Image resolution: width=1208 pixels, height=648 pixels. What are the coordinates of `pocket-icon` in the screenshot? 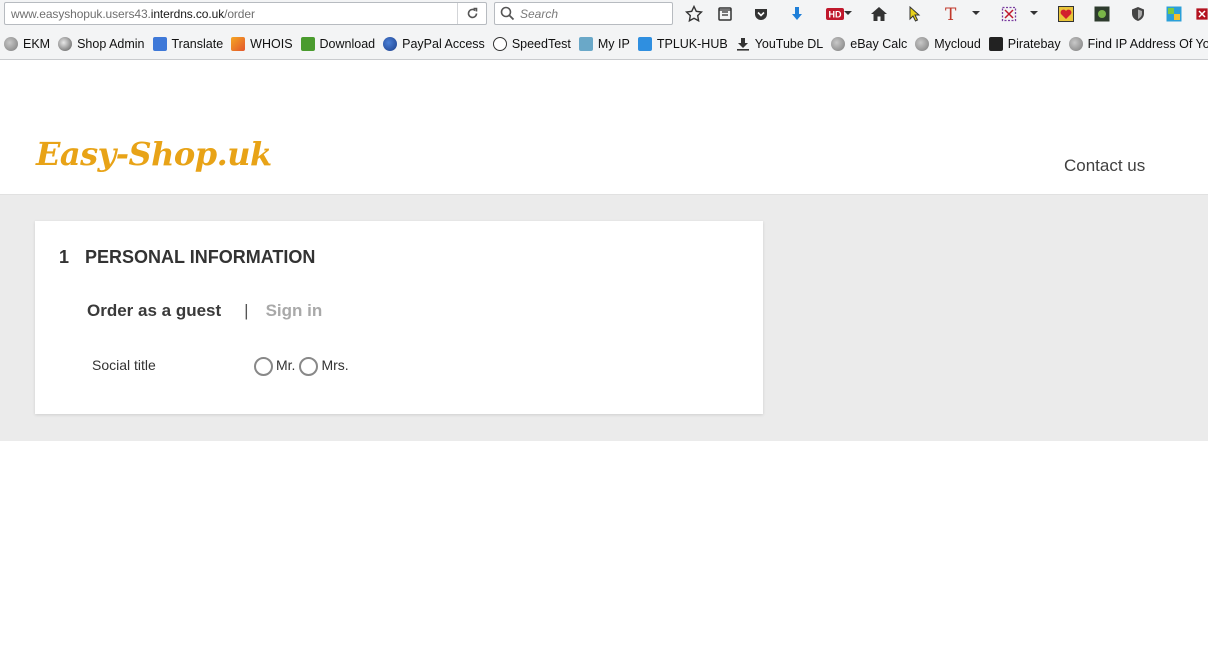 It's located at (761, 14).